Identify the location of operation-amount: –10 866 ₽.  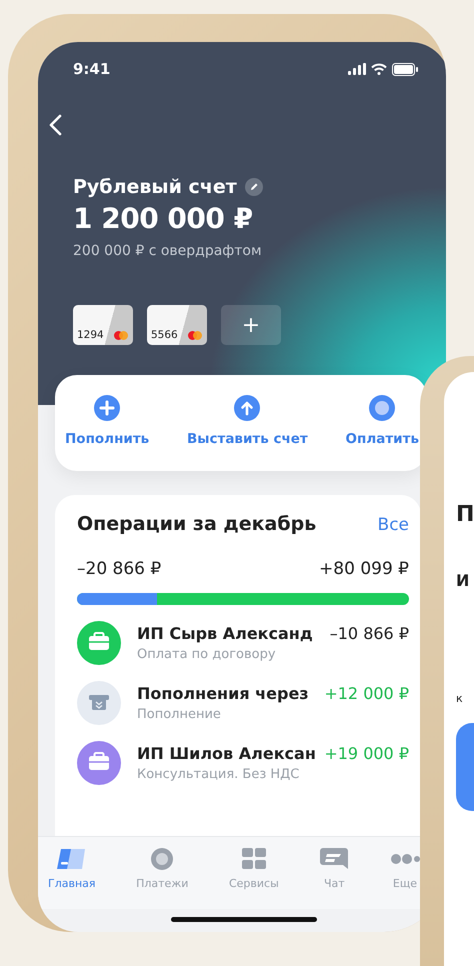
(369, 633).